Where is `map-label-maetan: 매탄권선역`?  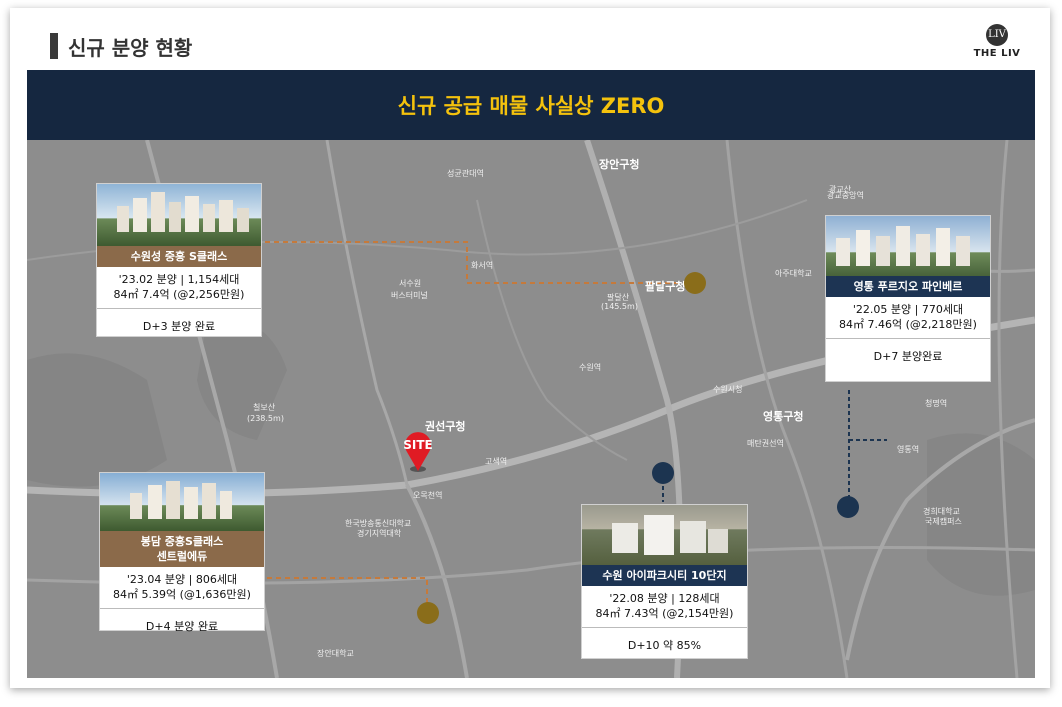 map-label-maetan: 매탄권선역 is located at coordinates (765, 443).